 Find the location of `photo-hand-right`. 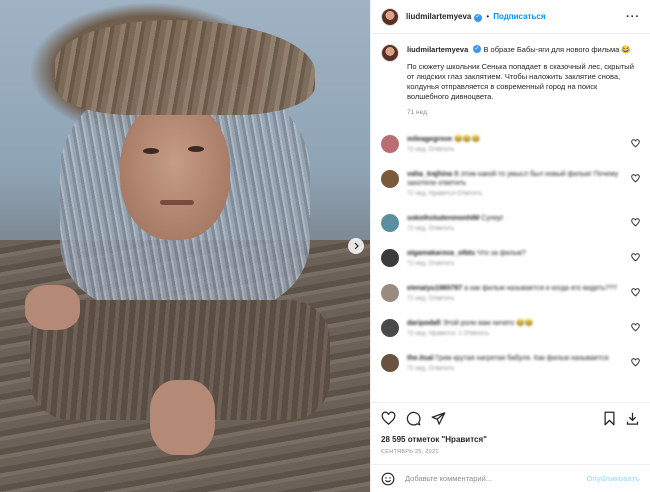

photo-hand-right is located at coordinates (182, 417).